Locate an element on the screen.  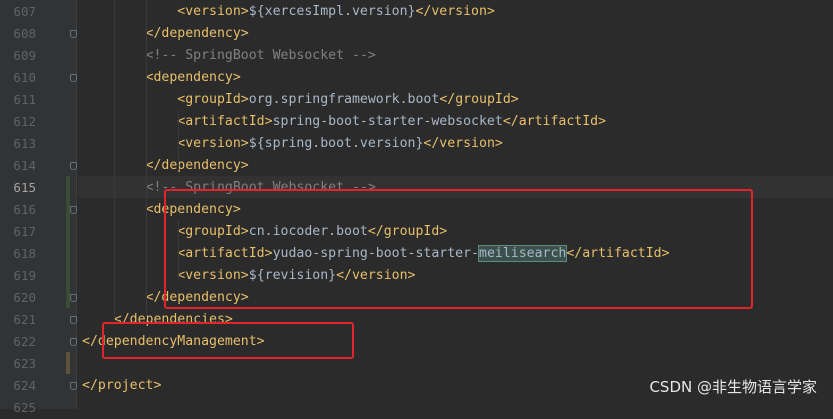
line-number: 609 is located at coordinates (24, 55).